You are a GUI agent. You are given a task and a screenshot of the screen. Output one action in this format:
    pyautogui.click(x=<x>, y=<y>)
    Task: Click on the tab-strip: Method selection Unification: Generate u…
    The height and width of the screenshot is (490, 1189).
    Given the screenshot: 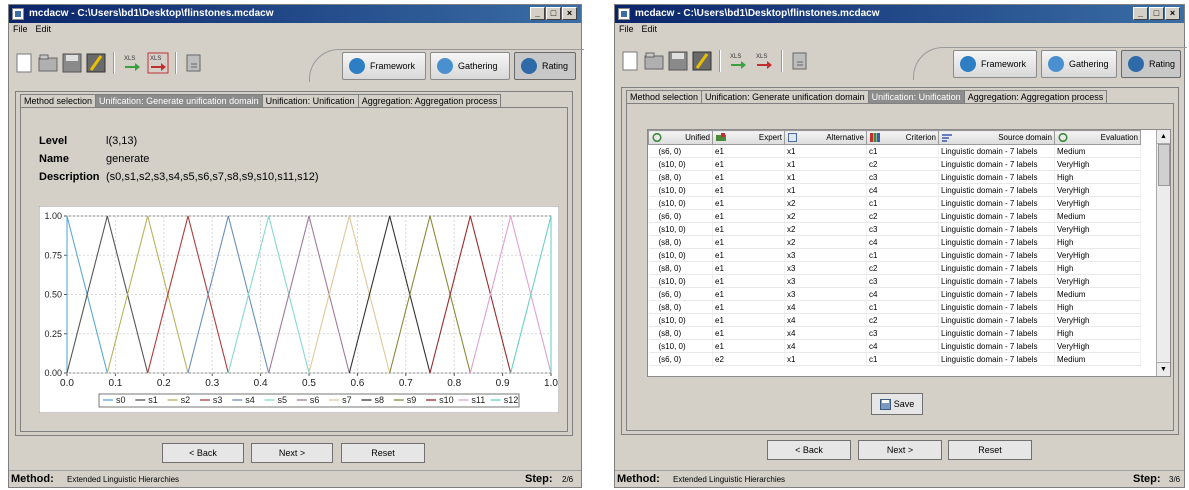 What is the action you would take?
    pyautogui.click(x=261, y=101)
    